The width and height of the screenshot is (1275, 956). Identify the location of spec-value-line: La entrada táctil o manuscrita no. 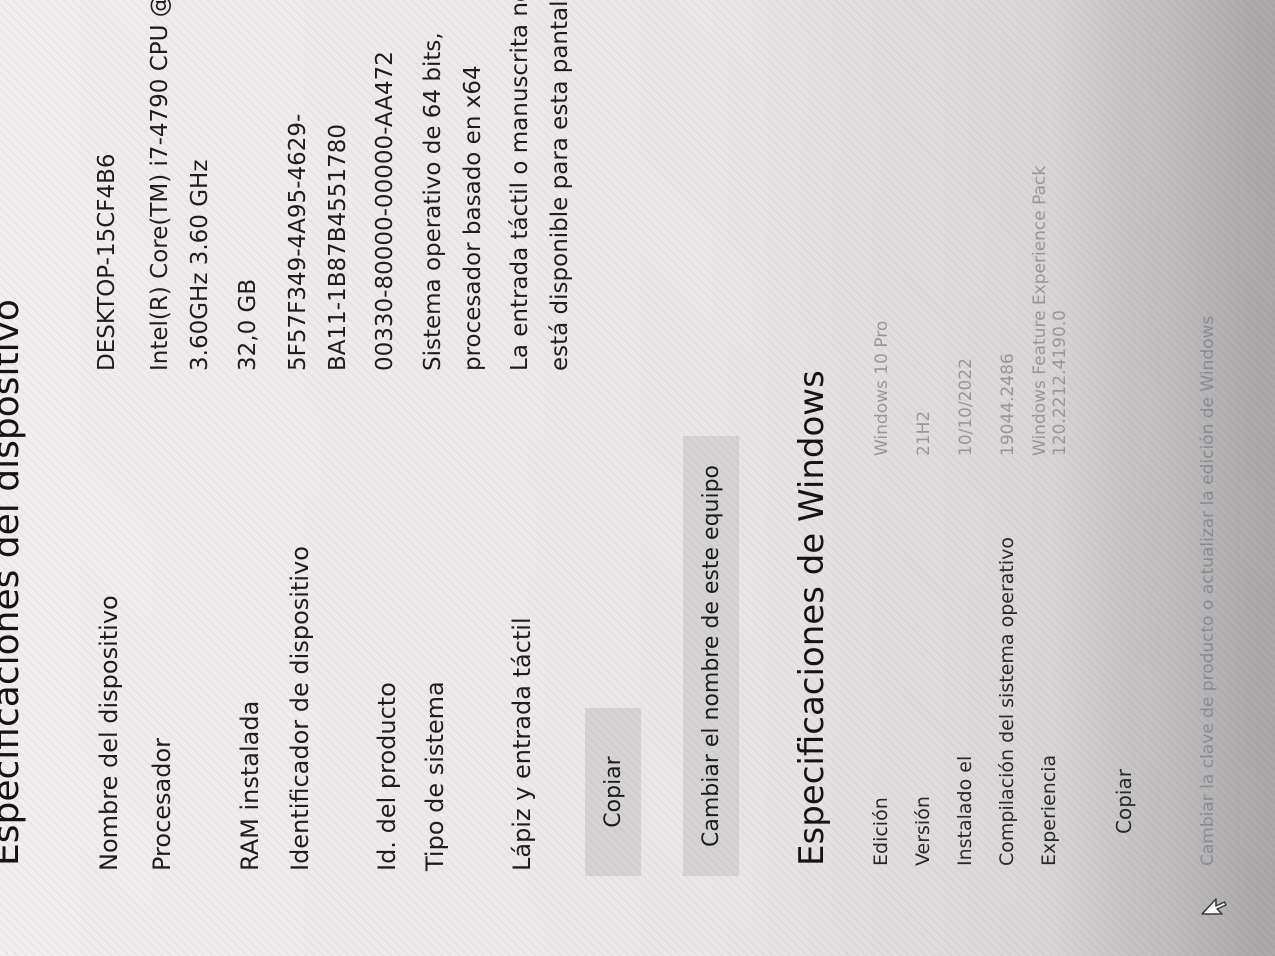
(520, 185).